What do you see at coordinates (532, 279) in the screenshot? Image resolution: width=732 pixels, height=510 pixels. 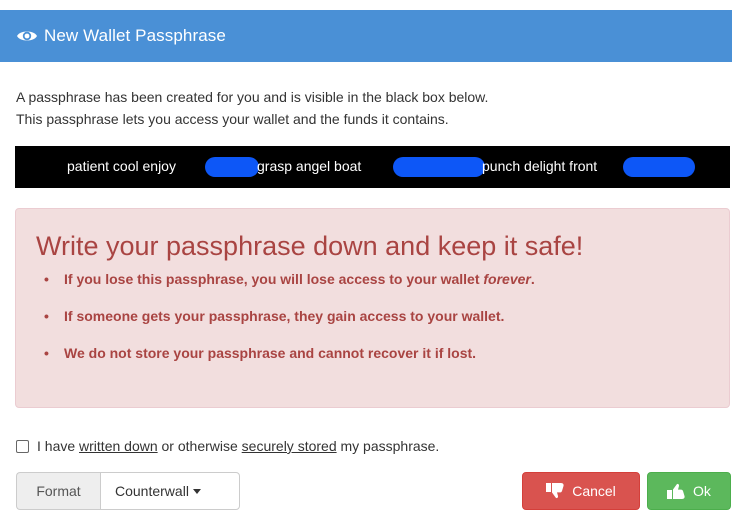 I see `warning-item-forever-end: .` at bounding box center [532, 279].